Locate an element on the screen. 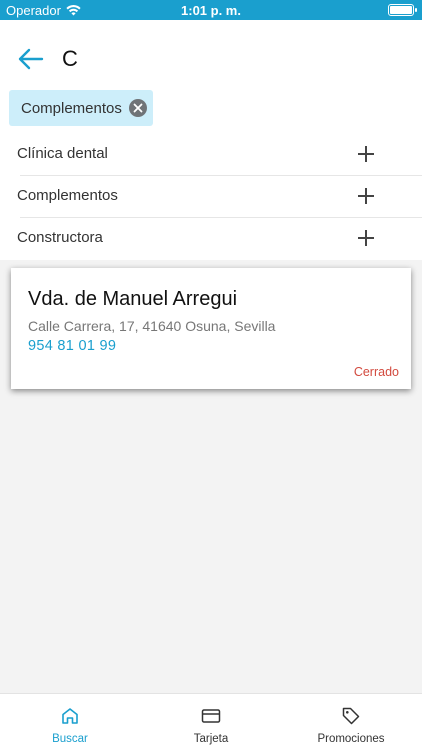 This screenshot has height=750, width=422. status-bar: Operador 1:01 p. m. is located at coordinates (211, 10).